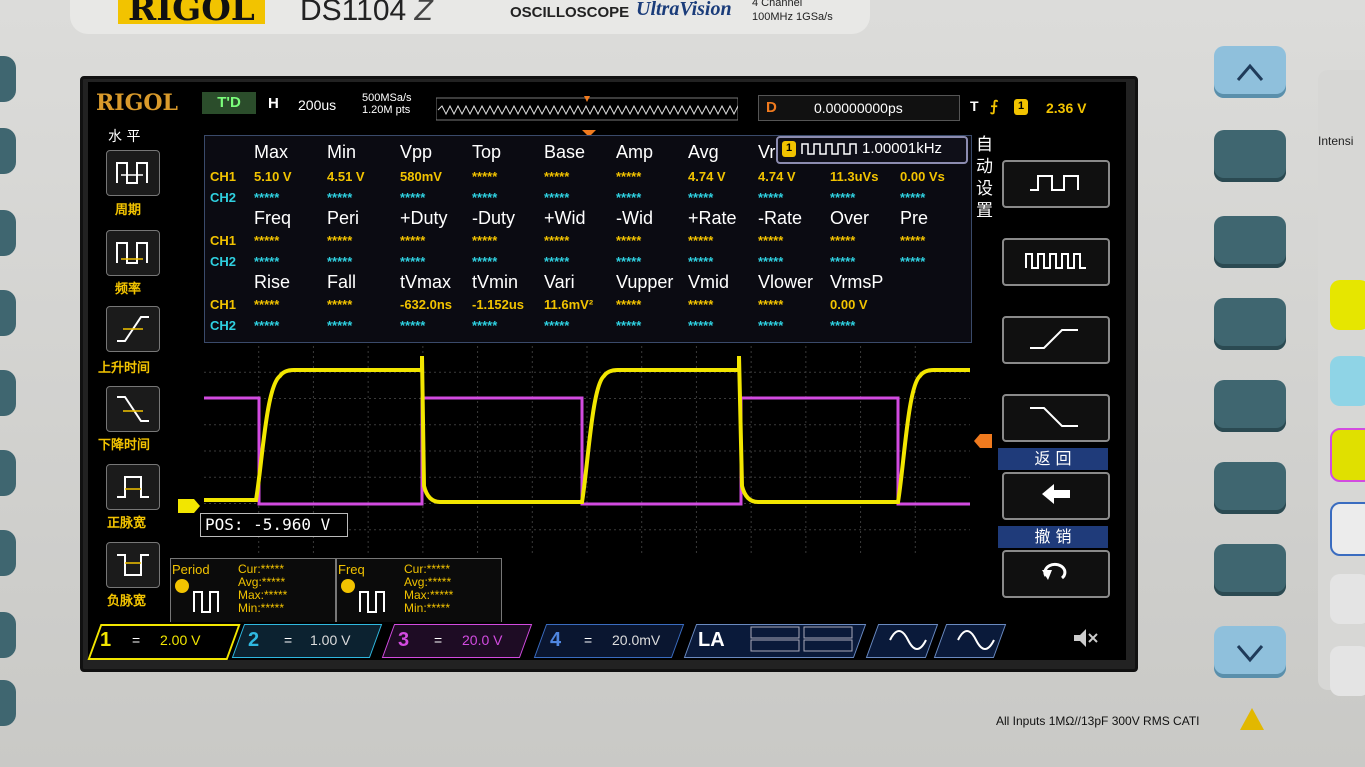 This screenshot has width=1365, height=767. Describe the element at coordinates (180, 640) in the screenshot. I see `ch1-scale: 2.00 V` at that location.